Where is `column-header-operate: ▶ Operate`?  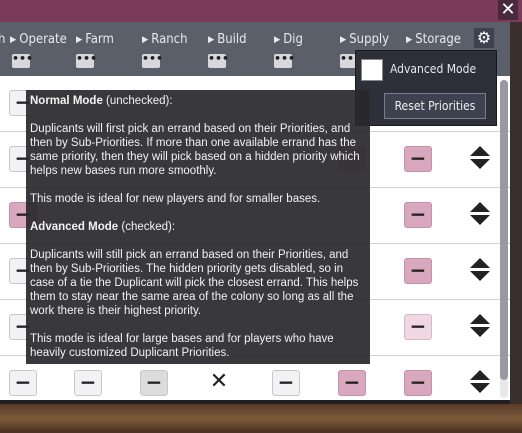 column-header-operate: ▶ Operate is located at coordinates (38, 39).